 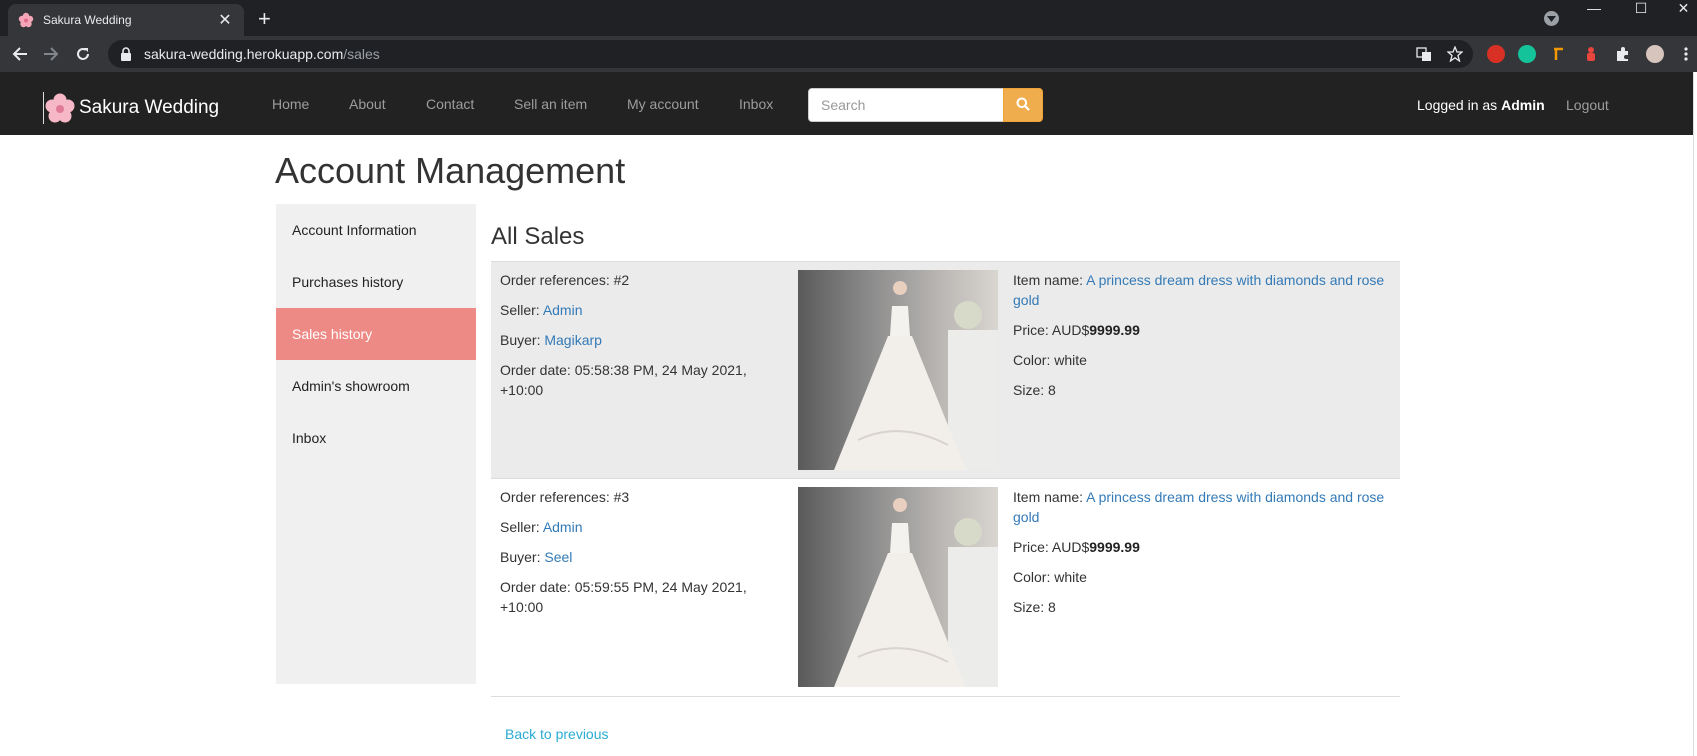 What do you see at coordinates (1455, 54) in the screenshot?
I see `bookmark-star-icon` at bounding box center [1455, 54].